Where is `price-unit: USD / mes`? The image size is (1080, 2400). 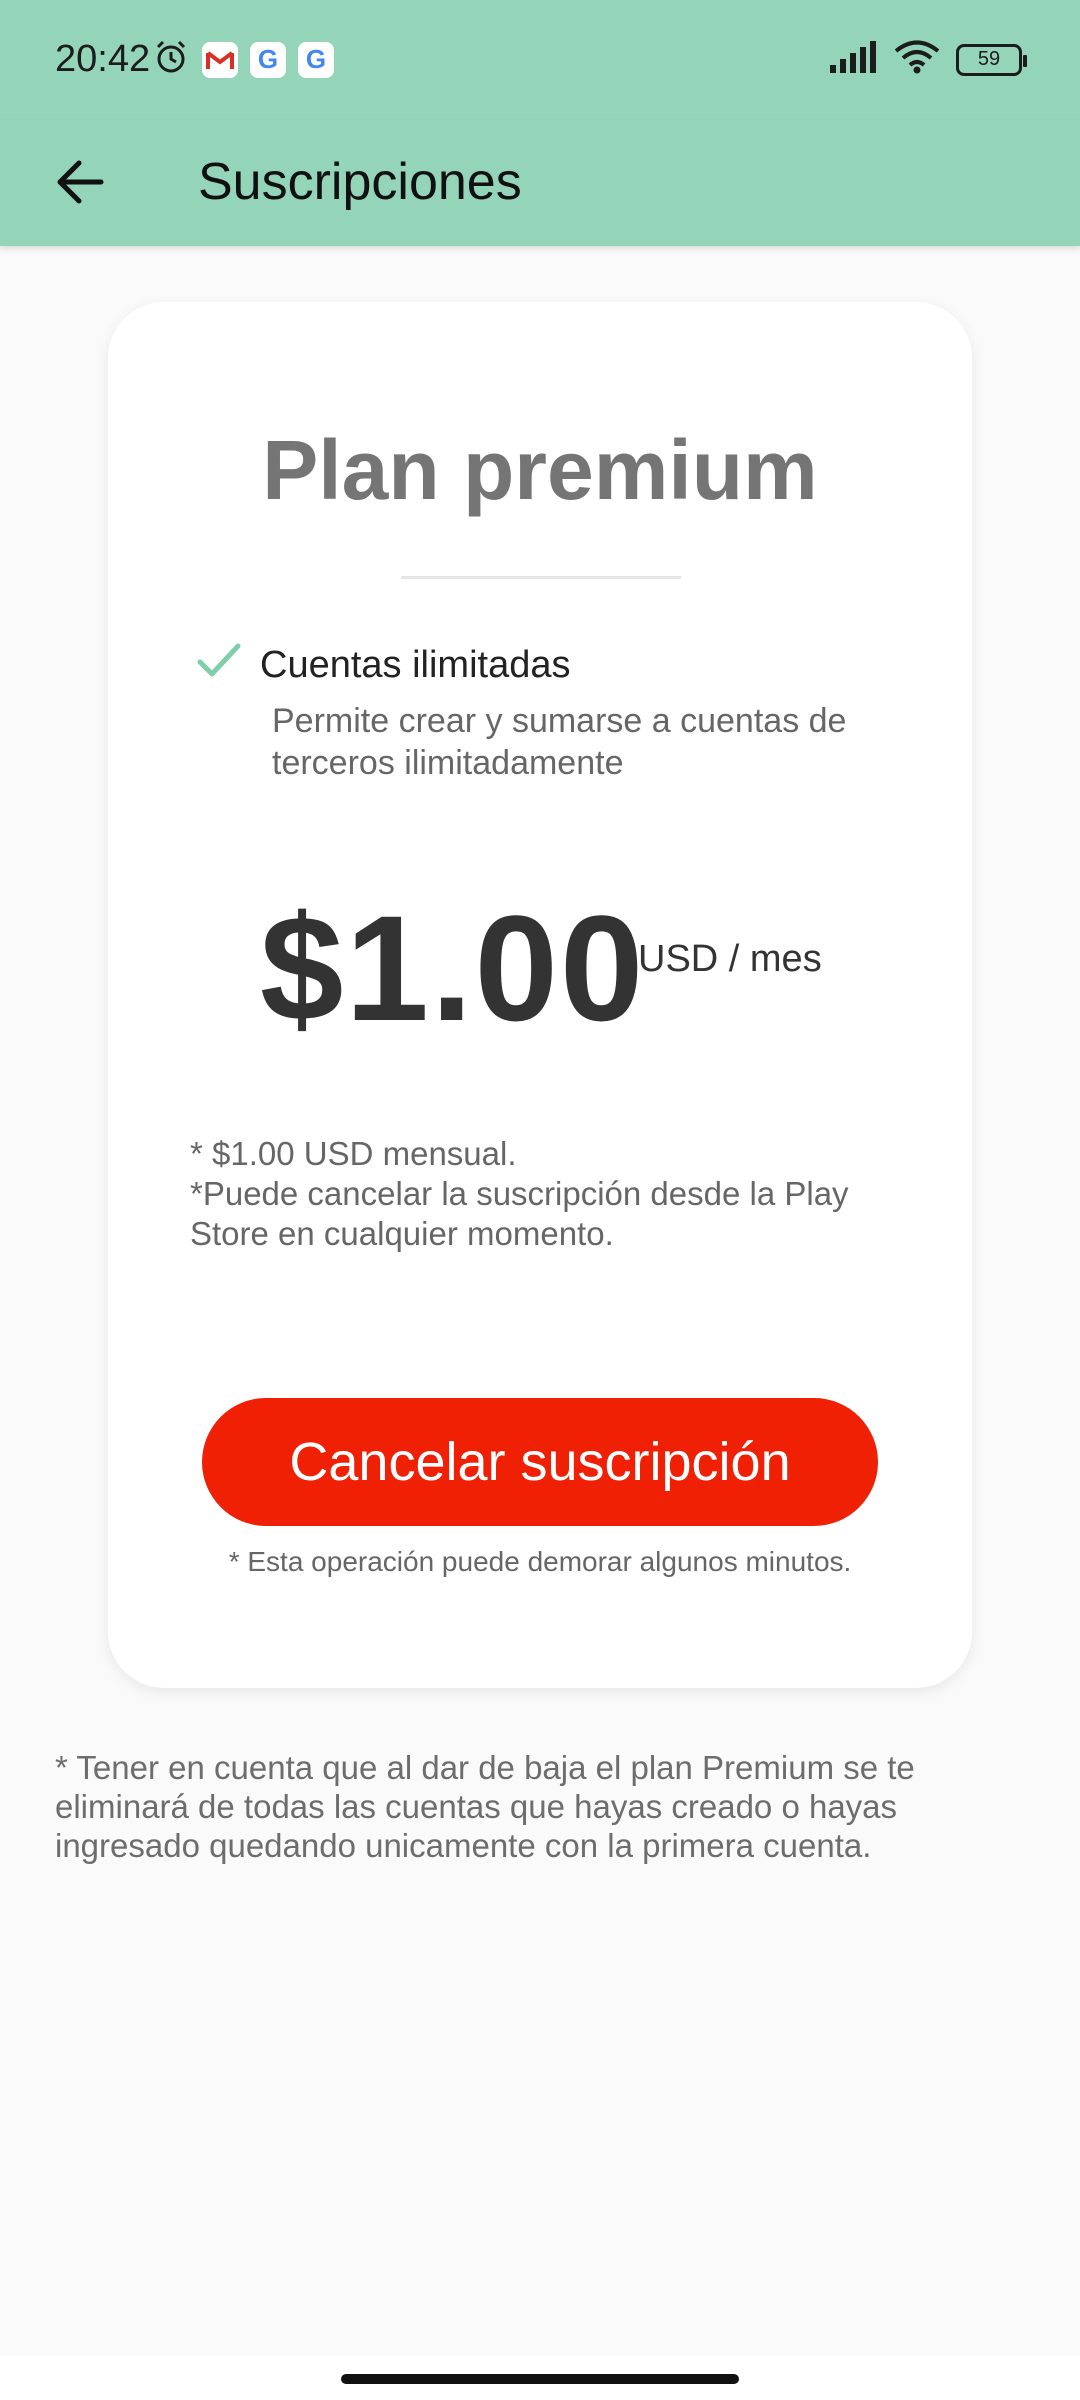
price-unit: USD / mes is located at coordinates (730, 959).